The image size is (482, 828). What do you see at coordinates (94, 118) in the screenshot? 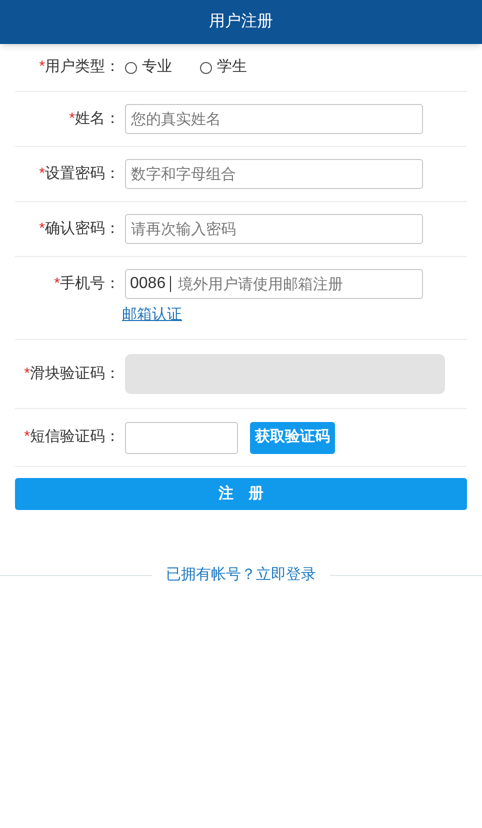
I see `field-label: *姓名：` at bounding box center [94, 118].